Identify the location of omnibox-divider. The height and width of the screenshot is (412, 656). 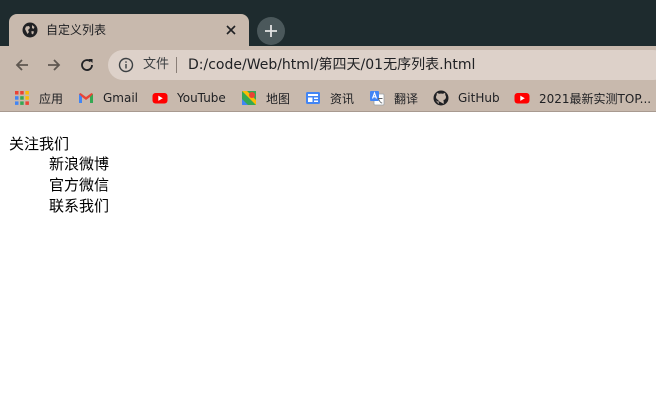
(176, 65).